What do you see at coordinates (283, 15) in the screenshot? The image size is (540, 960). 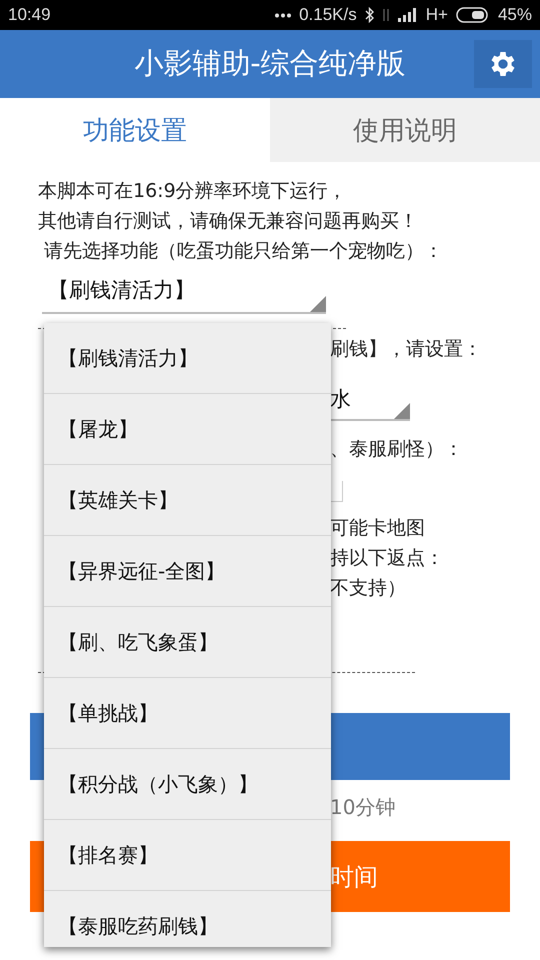 I see `dots-icon` at bounding box center [283, 15].